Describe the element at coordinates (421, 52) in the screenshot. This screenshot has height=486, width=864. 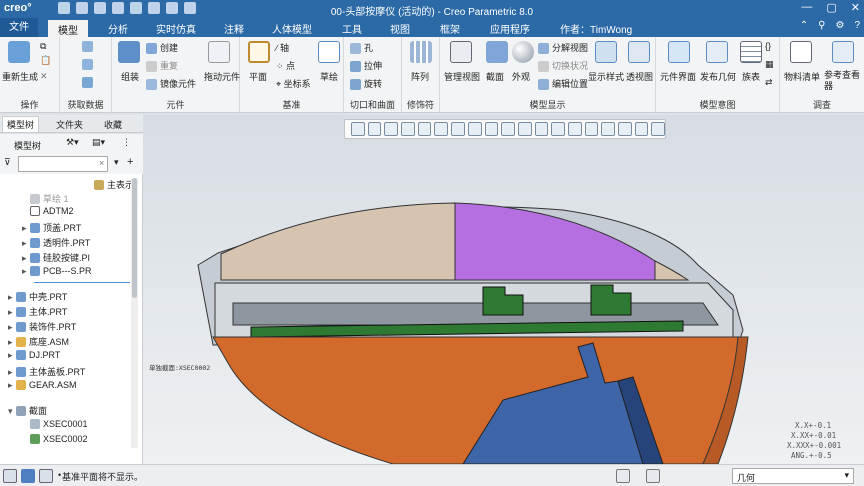
I see `pattern-icon` at that location.